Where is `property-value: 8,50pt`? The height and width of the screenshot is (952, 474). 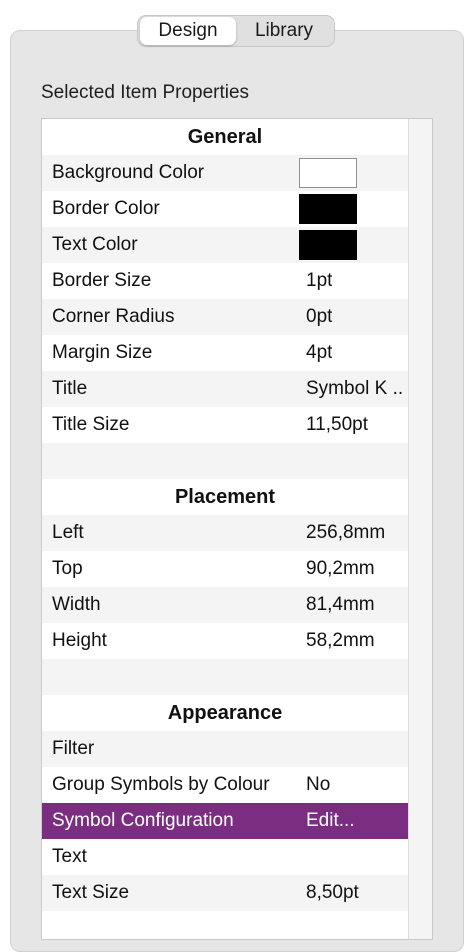 property-value: 8,50pt is located at coordinates (332, 893).